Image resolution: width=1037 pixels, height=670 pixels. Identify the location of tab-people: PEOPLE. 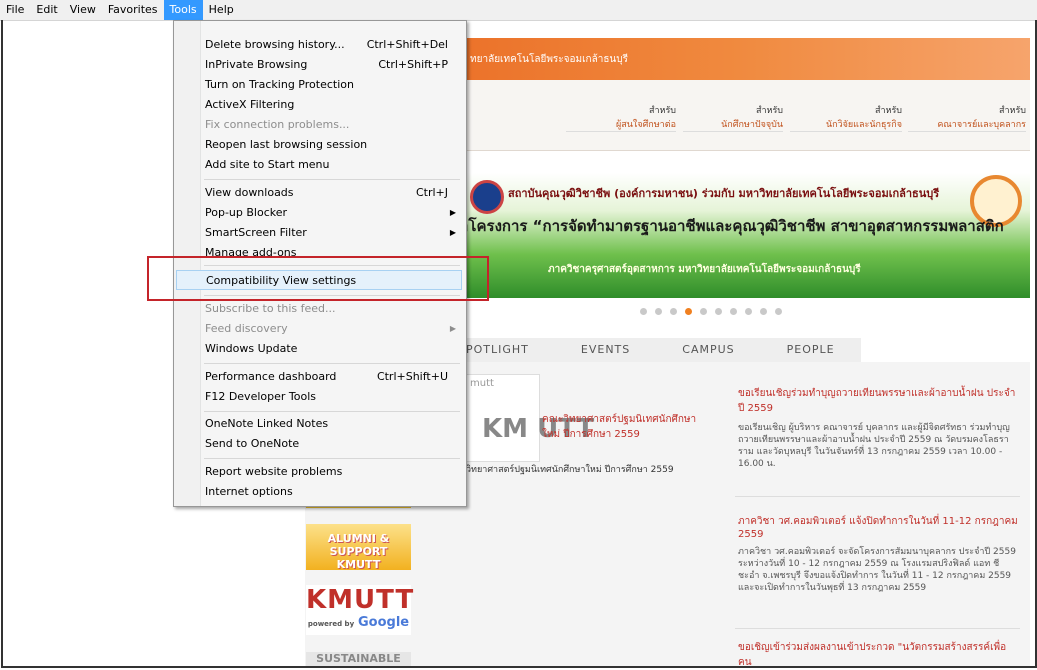
(810, 350).